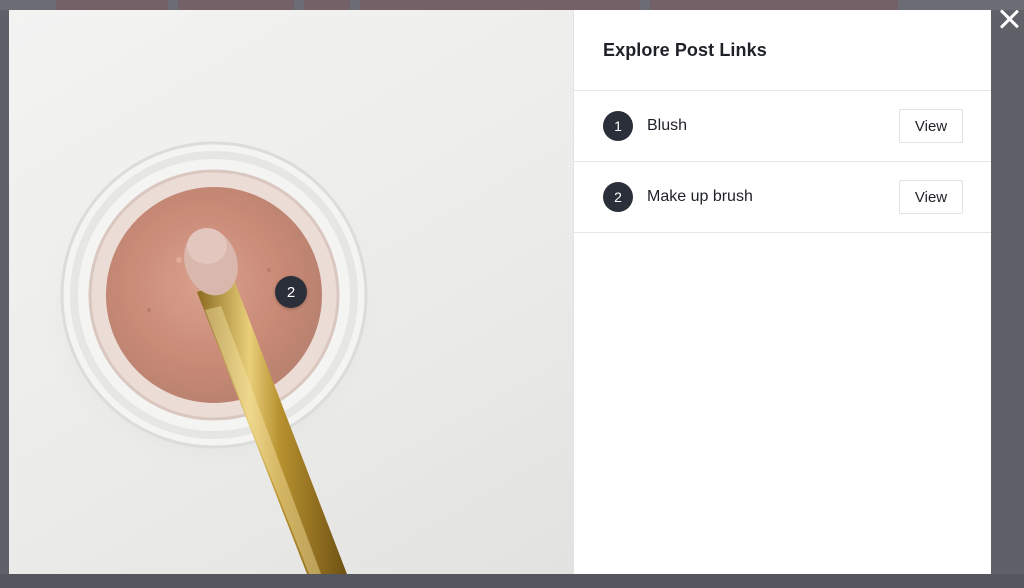  Describe the element at coordinates (667, 125) in the screenshot. I see `link-label: Blush` at that location.